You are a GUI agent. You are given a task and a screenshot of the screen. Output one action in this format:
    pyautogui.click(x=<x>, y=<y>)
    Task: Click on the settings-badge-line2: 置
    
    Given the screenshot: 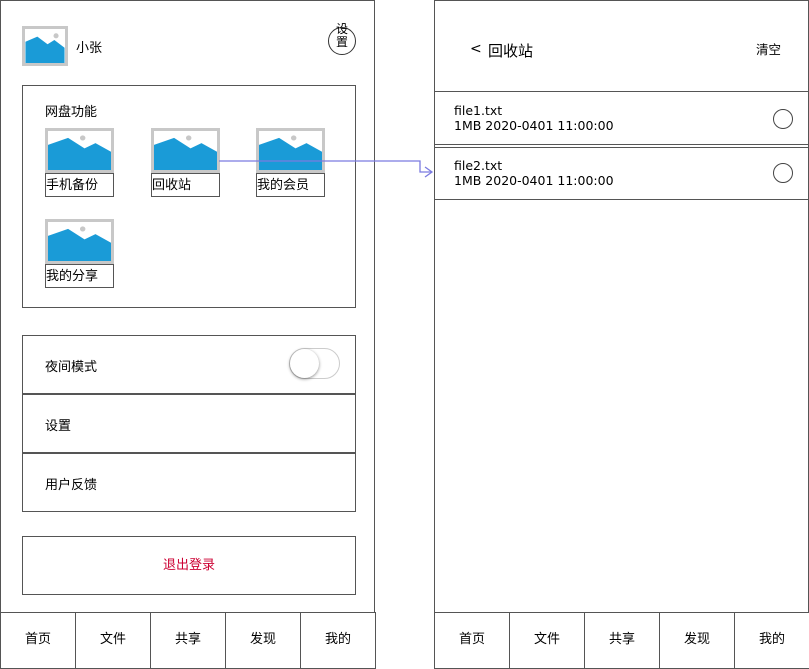 What is the action you would take?
    pyautogui.click(x=341, y=42)
    